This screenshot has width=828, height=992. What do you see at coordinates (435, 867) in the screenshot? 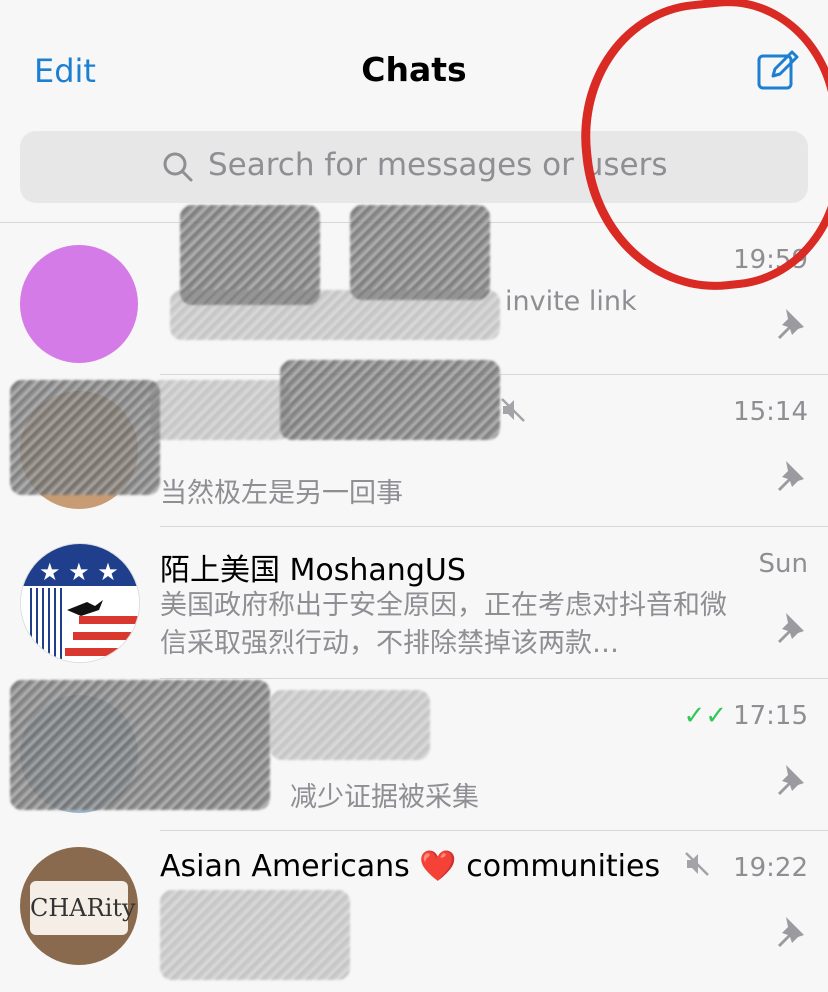
I see `chat-name: Asian Americans ❤️ communities` at bounding box center [435, 867].